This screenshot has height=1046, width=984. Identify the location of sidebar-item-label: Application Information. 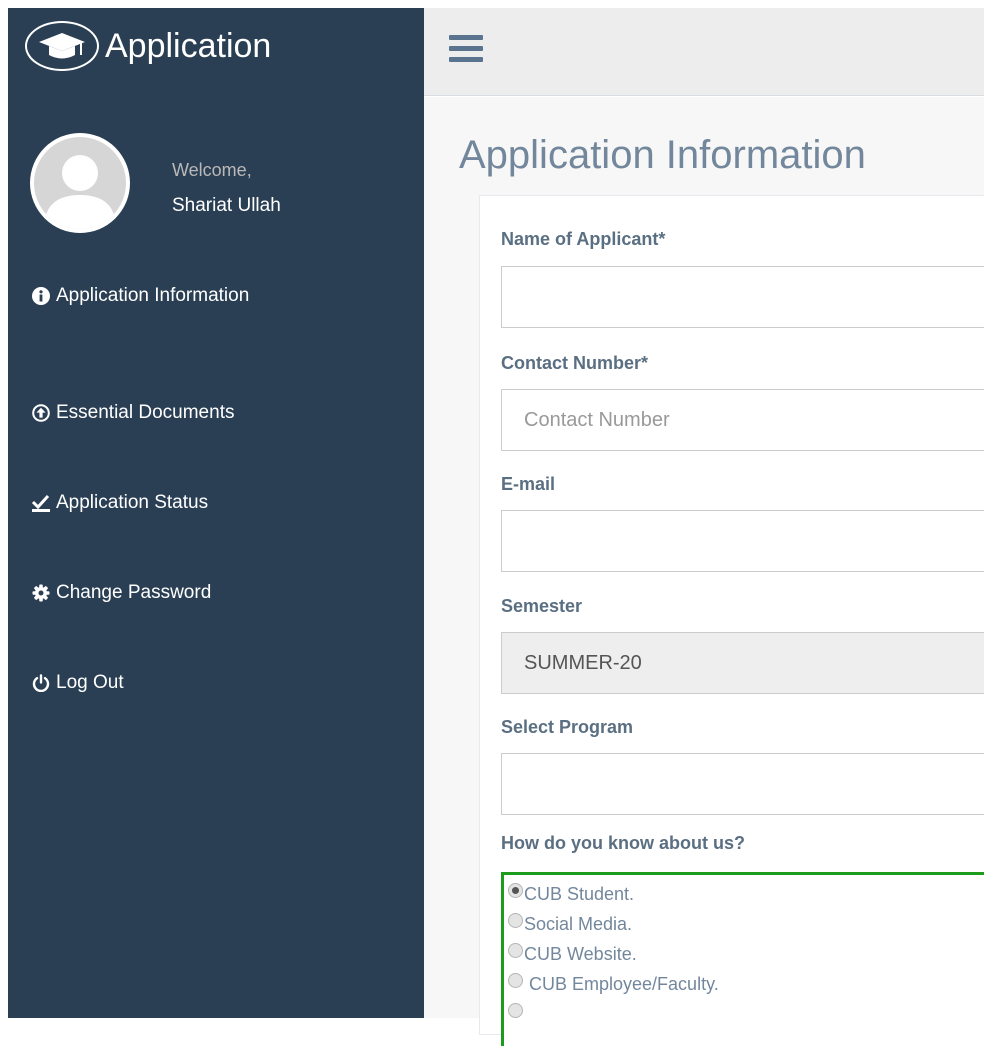
(153, 295).